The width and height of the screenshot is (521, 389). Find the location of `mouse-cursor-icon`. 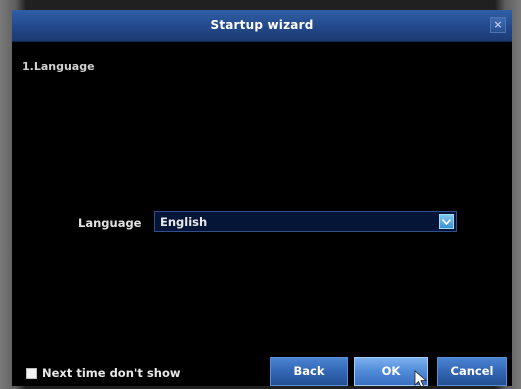

mouse-cursor-icon is located at coordinates (421, 378).